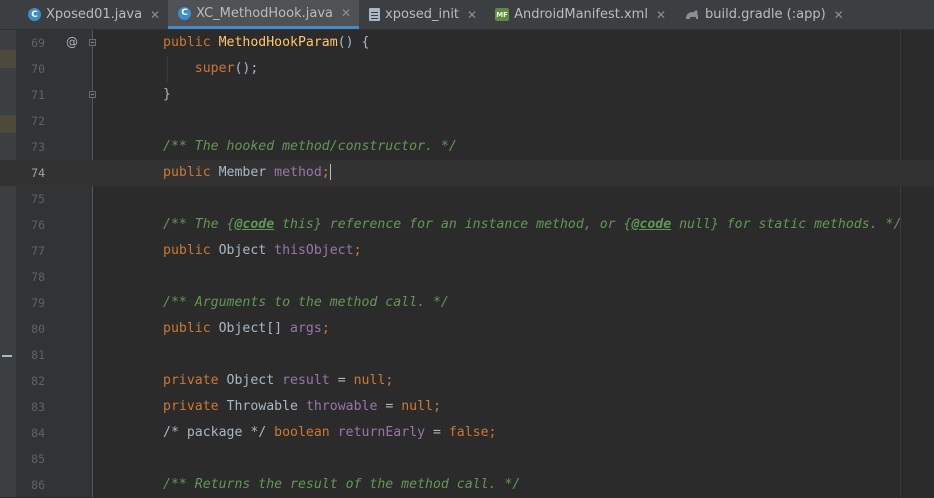 The height and width of the screenshot is (498, 934). Describe the element at coordinates (763, 14) in the screenshot. I see `tab-build-gradle: build.gradle (:app) ✕` at that location.